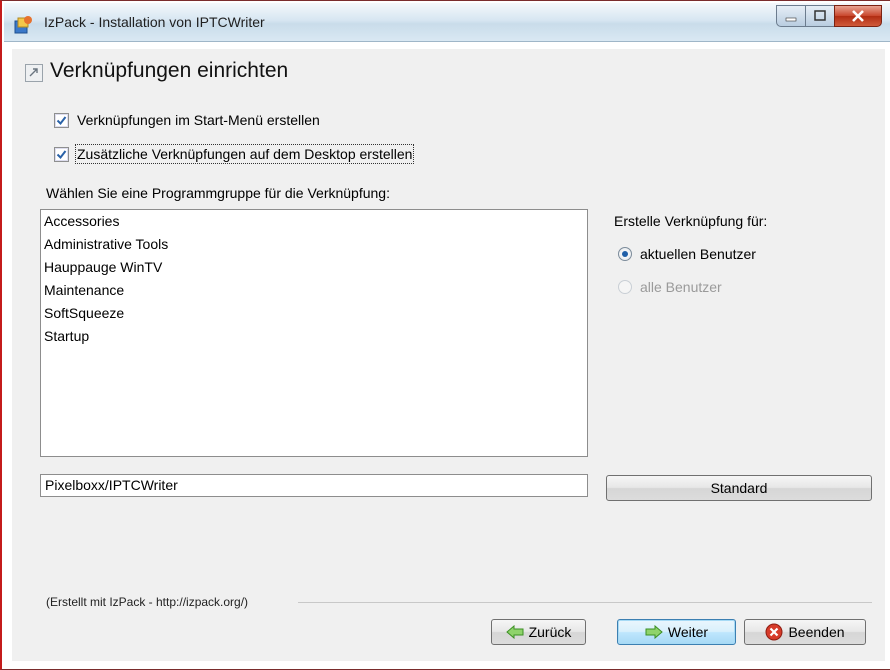 This screenshot has width=890, height=670. What do you see at coordinates (314, 244) in the screenshot?
I see `list-item: Administrative Tools` at bounding box center [314, 244].